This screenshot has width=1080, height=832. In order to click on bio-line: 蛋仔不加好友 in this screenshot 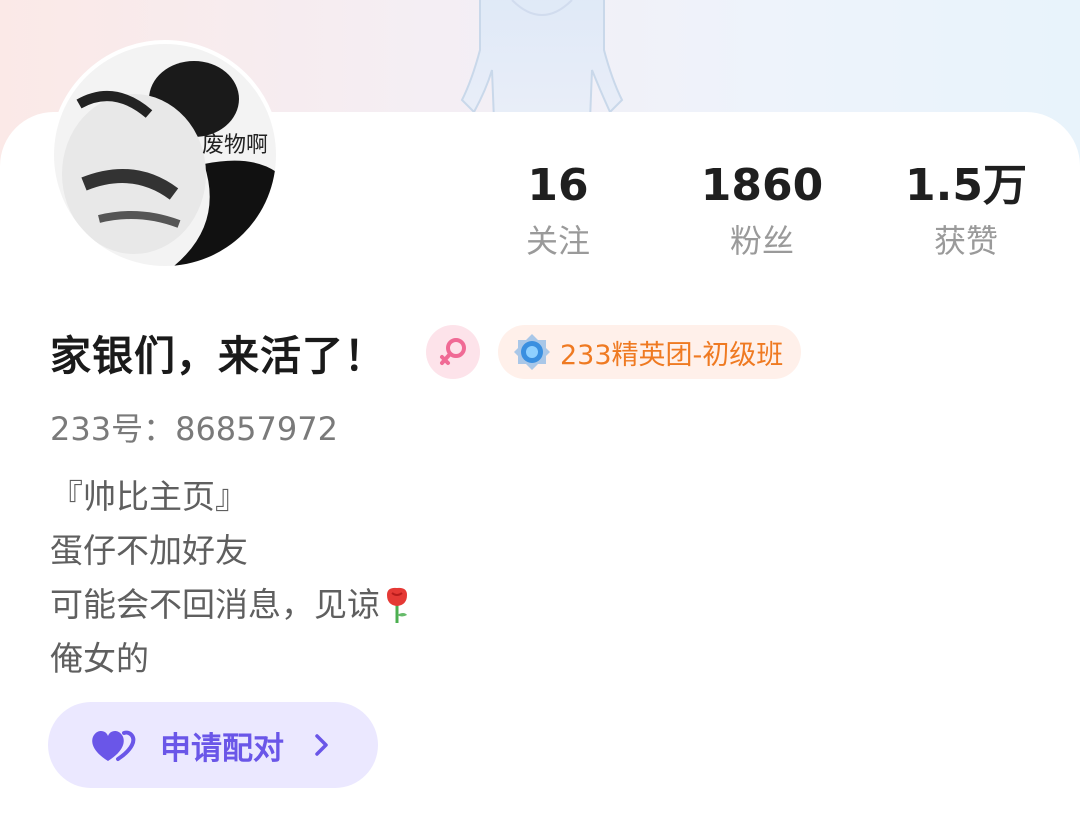, I will do `click(149, 550)`.